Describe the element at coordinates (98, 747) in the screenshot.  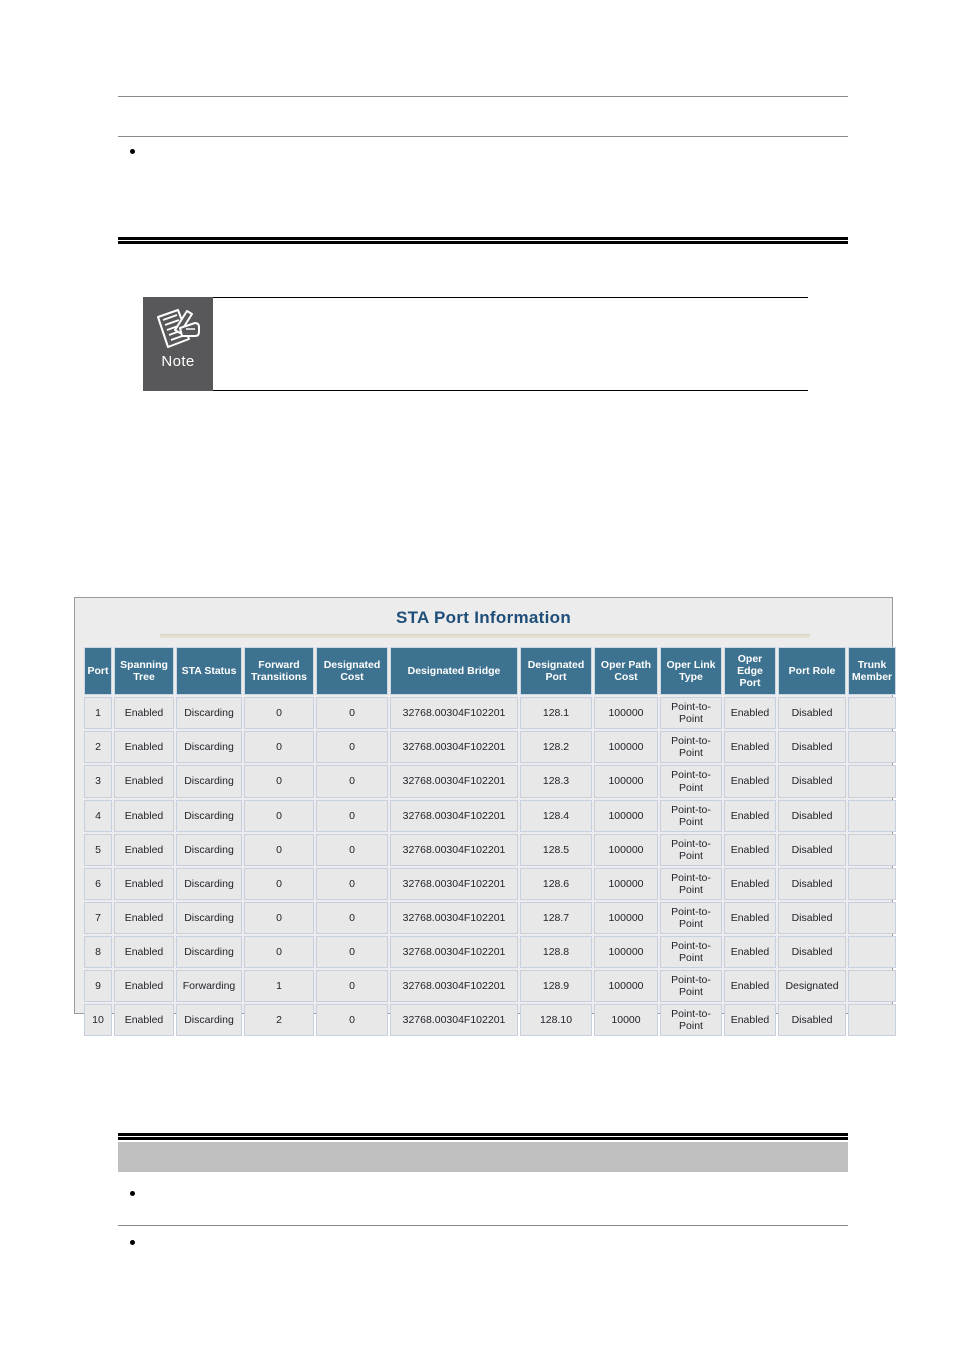
I see `cell-port: 2` at that location.